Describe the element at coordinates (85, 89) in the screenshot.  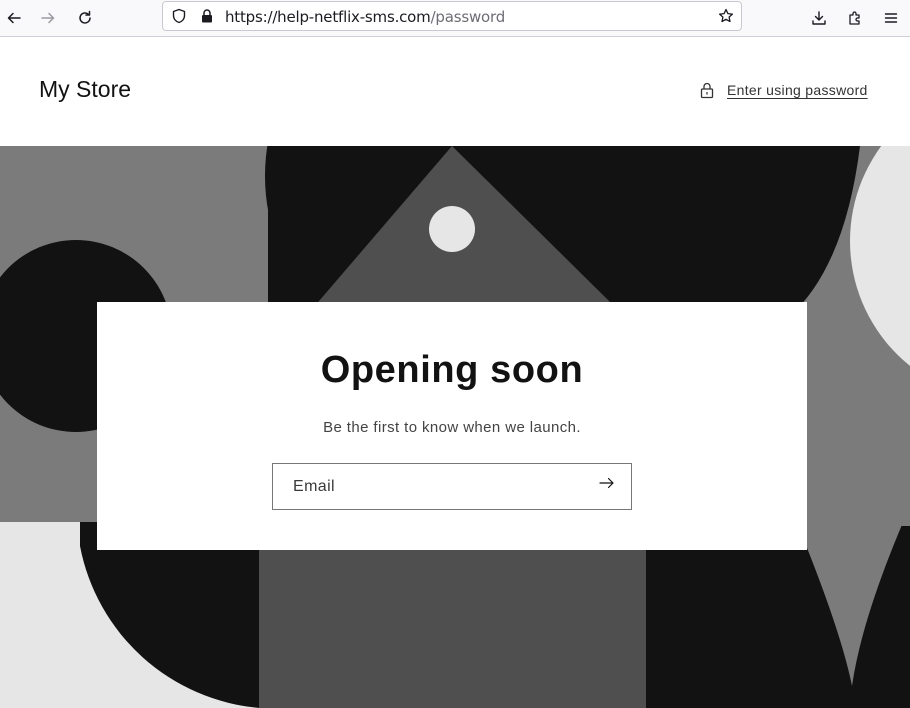
I see `store-title: My Store` at that location.